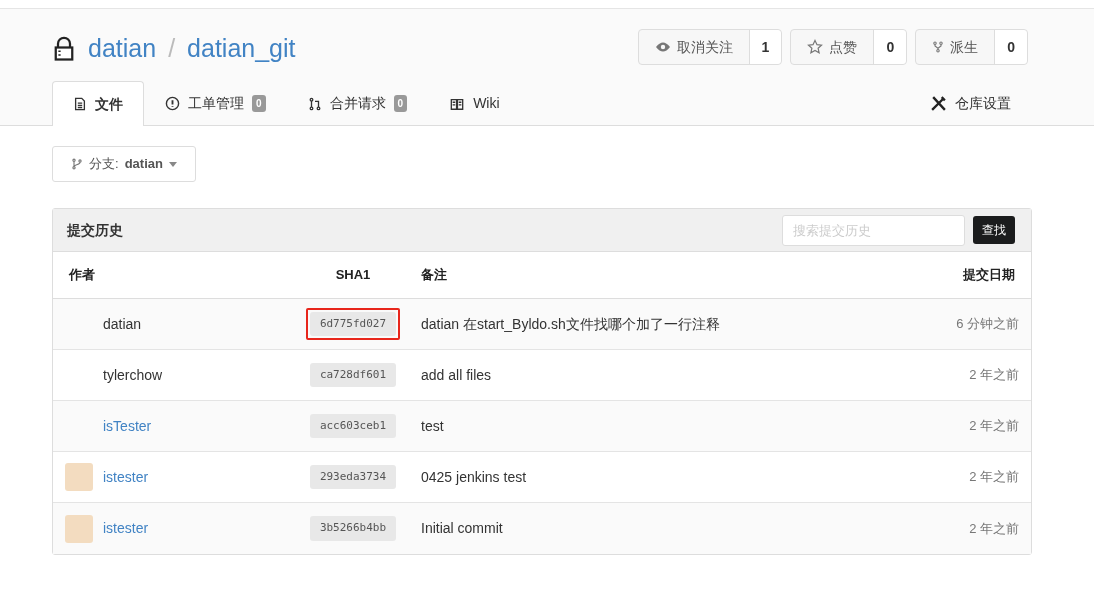 The height and width of the screenshot is (600, 1094). What do you see at coordinates (172, 164) in the screenshot?
I see `caret-icon` at bounding box center [172, 164].